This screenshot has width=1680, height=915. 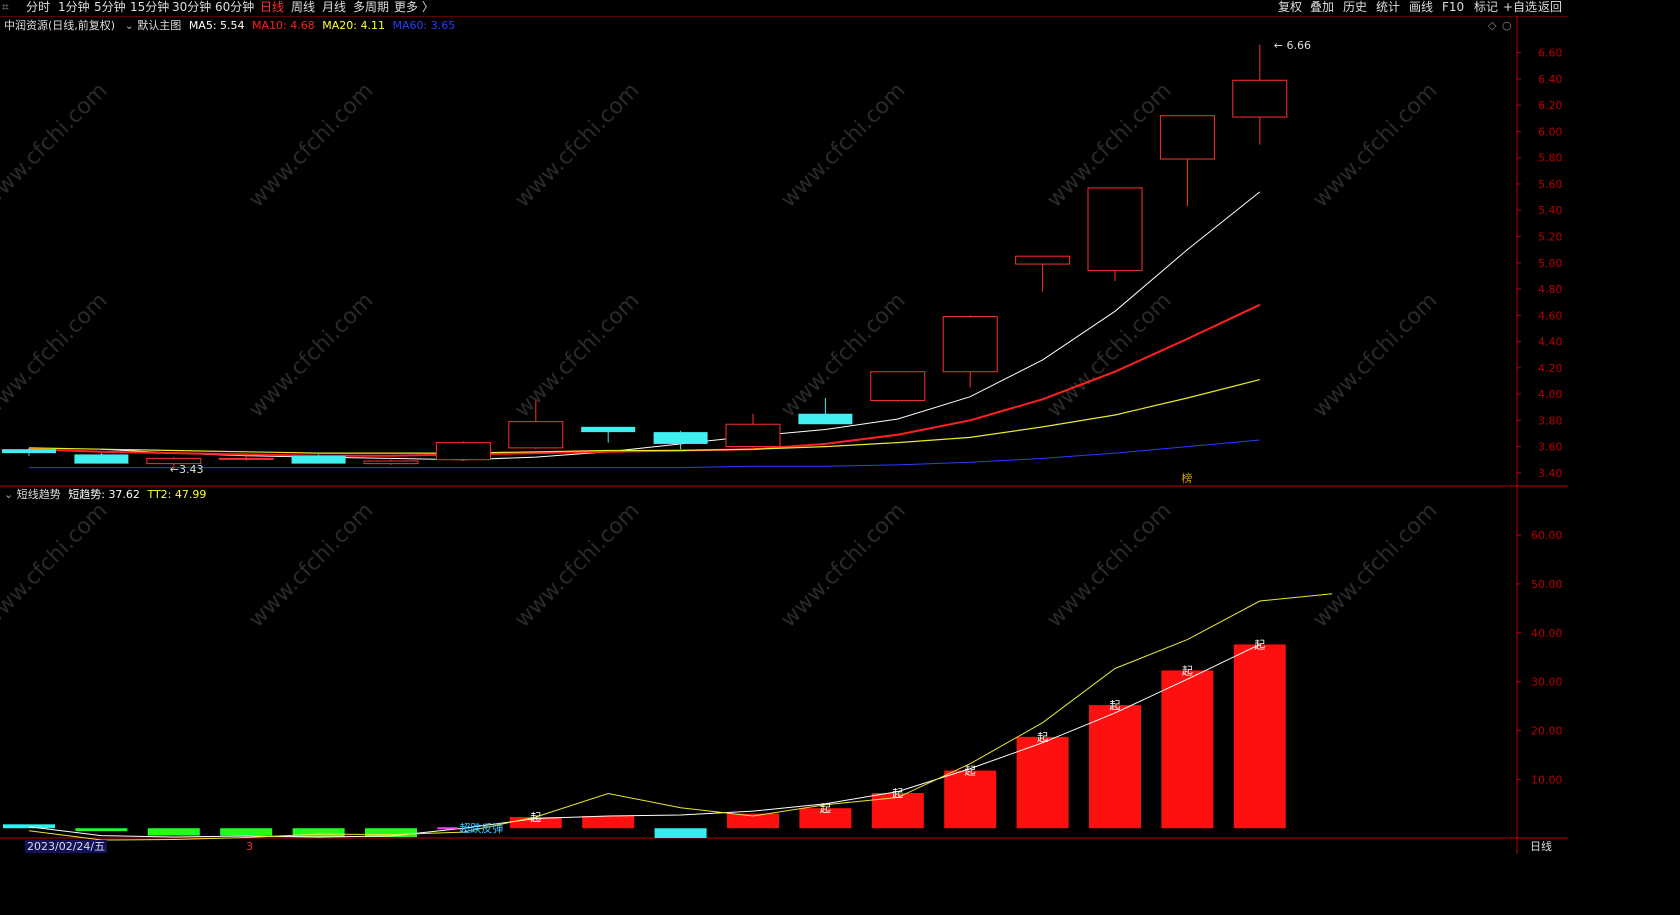 I want to click on tt2-value: 47.99, so click(x=190, y=494).